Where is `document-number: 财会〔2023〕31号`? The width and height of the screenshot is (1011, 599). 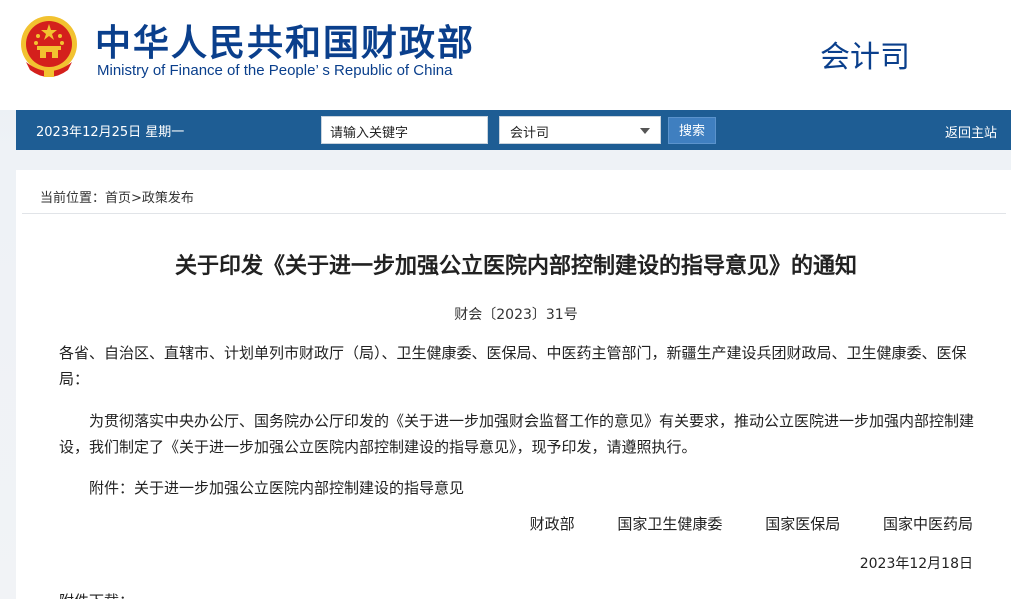 document-number: 财会〔2023〕31号 is located at coordinates (516, 315).